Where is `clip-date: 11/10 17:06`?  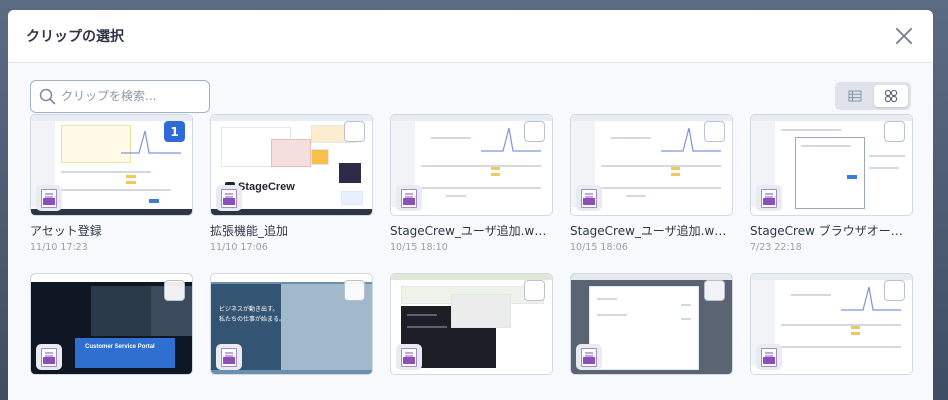 clip-date: 11/10 17:06 is located at coordinates (239, 247).